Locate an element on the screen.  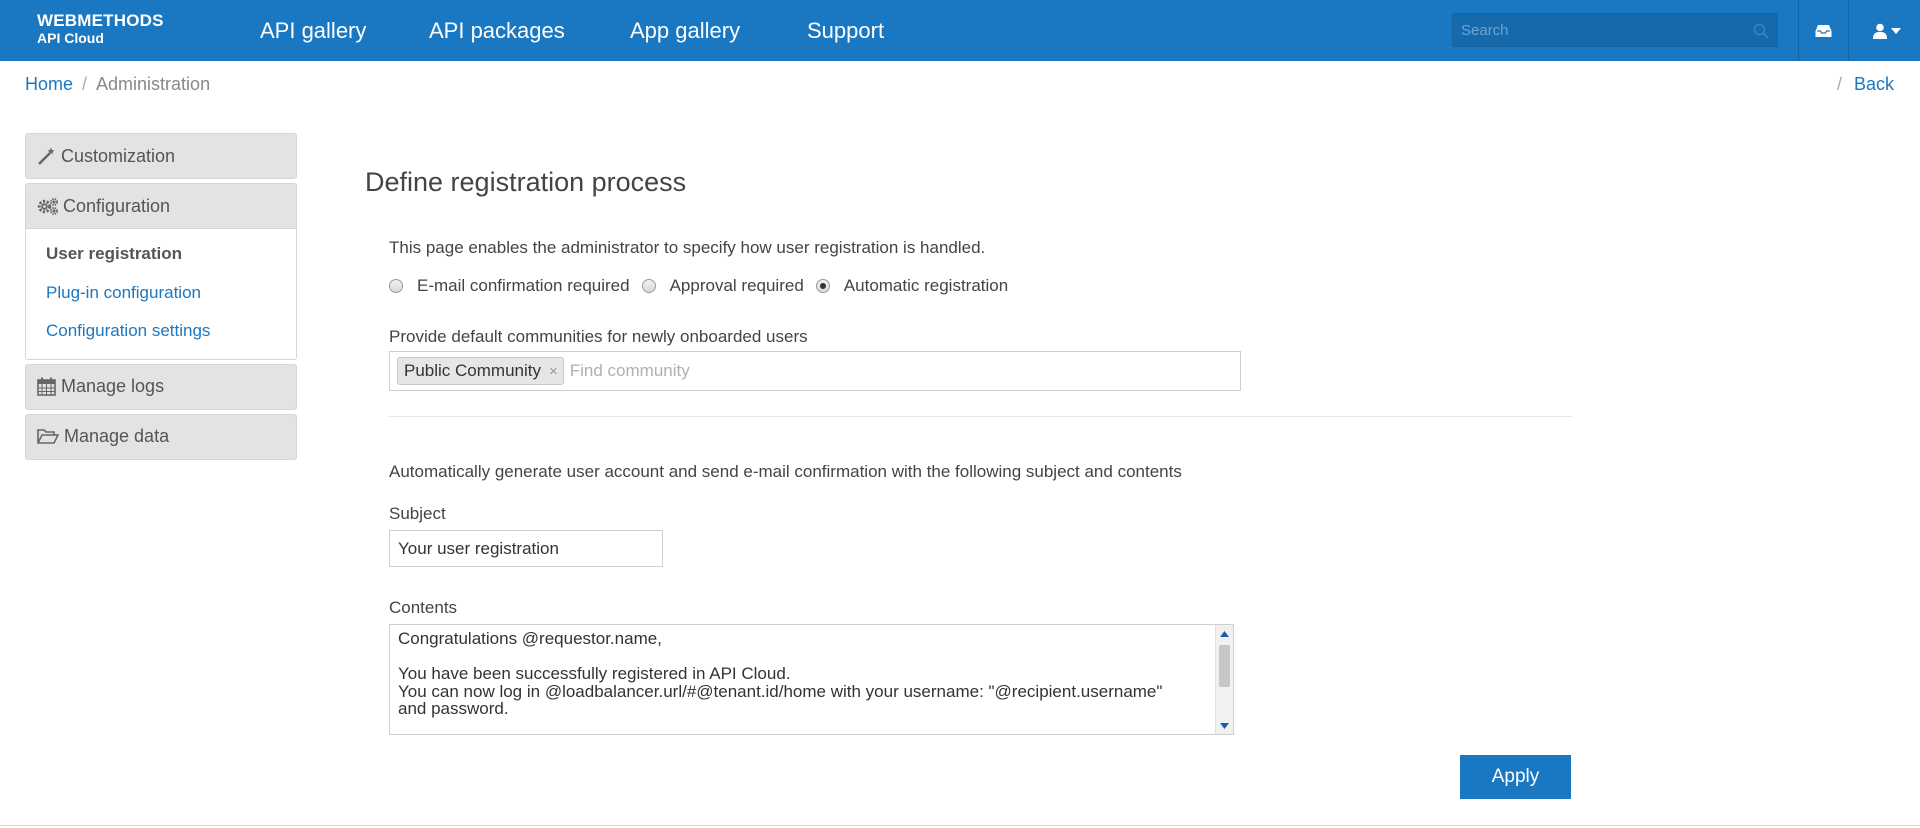
inbox-button is located at coordinates (1823, 30).